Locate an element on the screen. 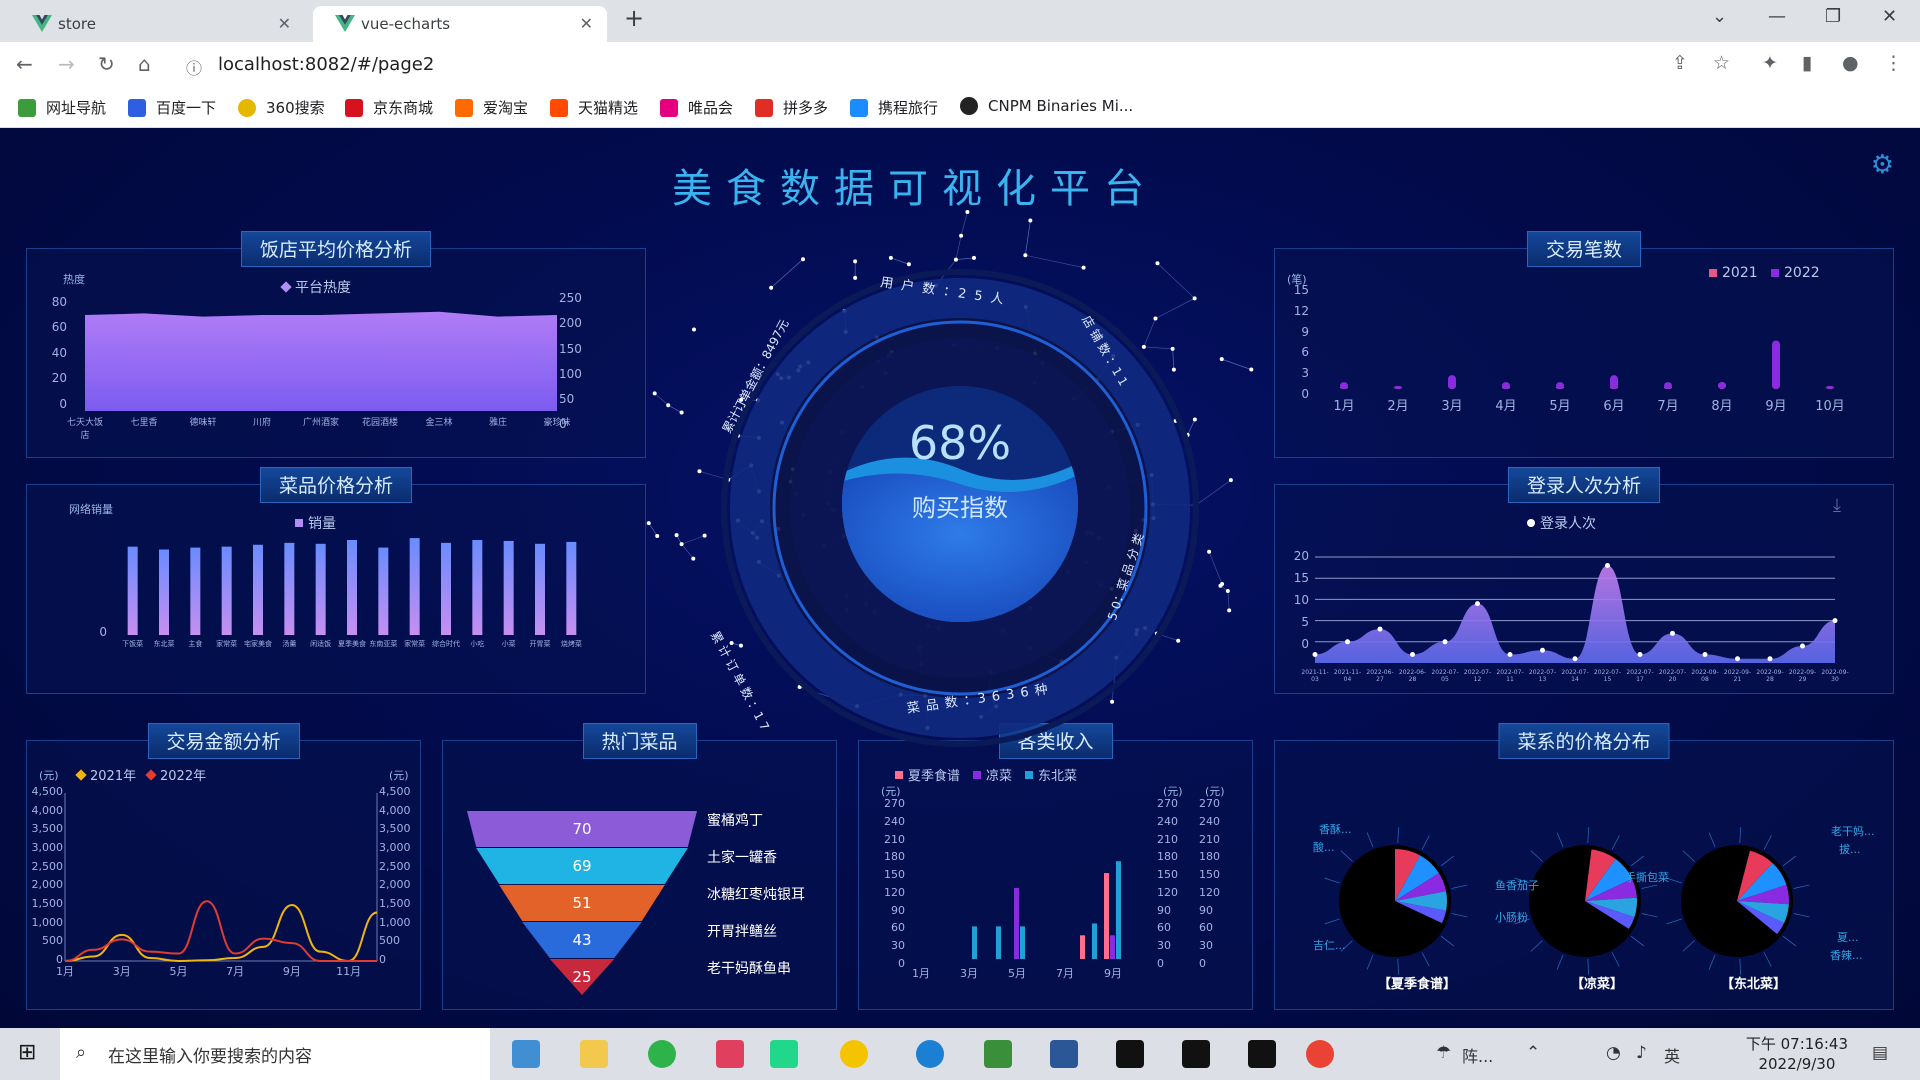 This screenshot has width=1920, height=1080. url-field: localhost:8082/#/page2 is located at coordinates (326, 64).